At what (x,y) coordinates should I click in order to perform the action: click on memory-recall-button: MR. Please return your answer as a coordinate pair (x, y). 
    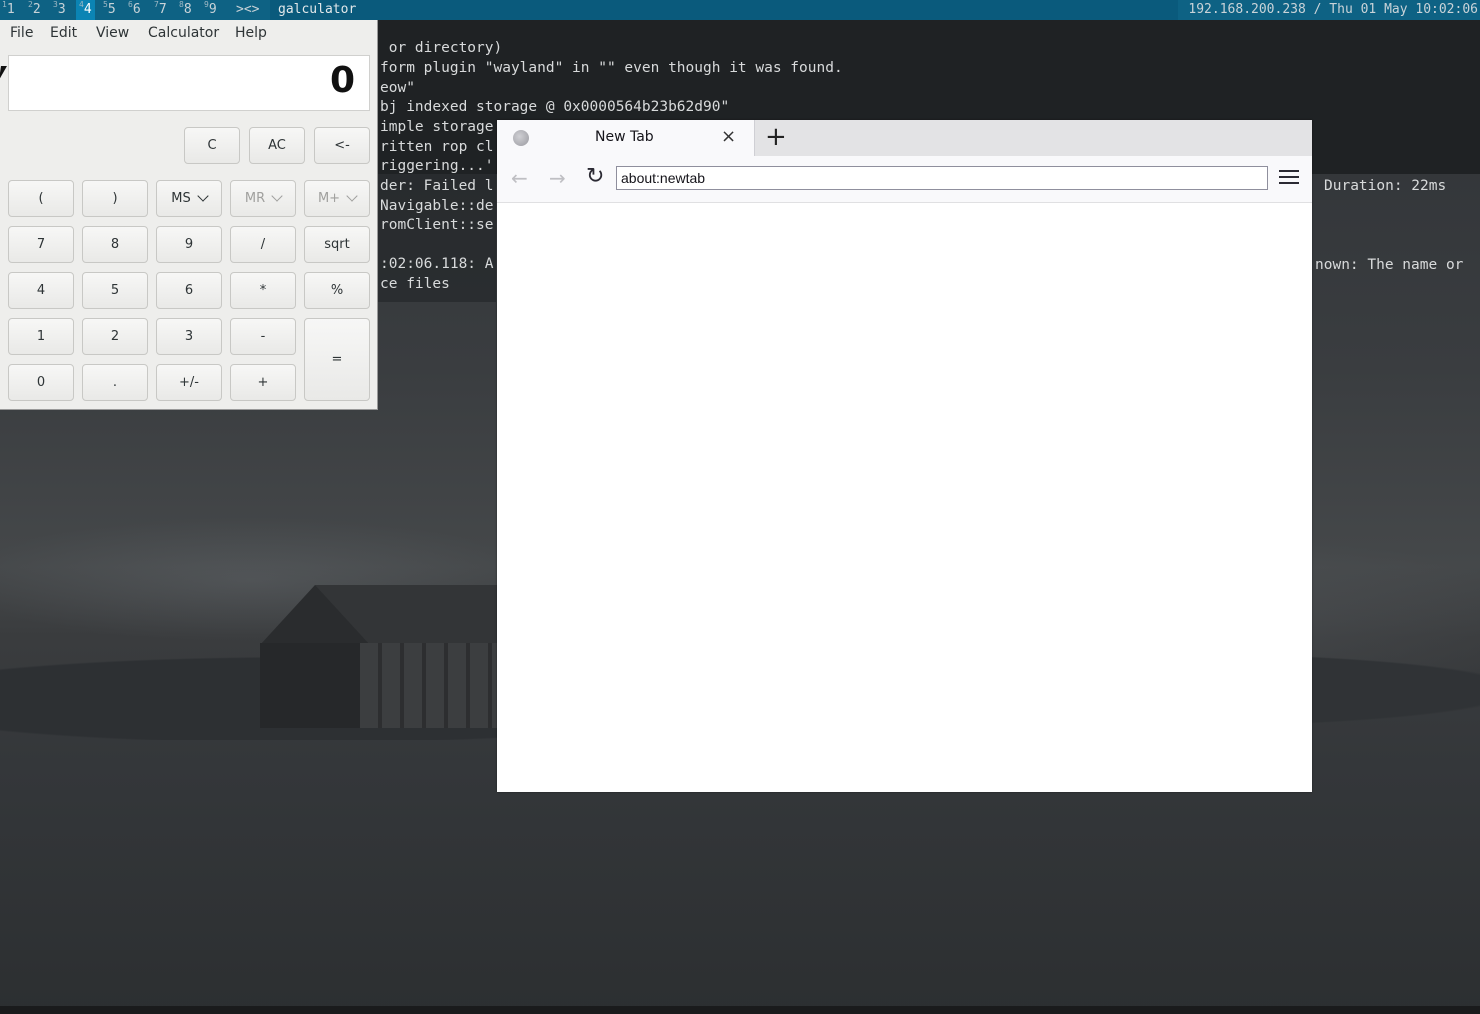
    Looking at the image, I should click on (263, 198).